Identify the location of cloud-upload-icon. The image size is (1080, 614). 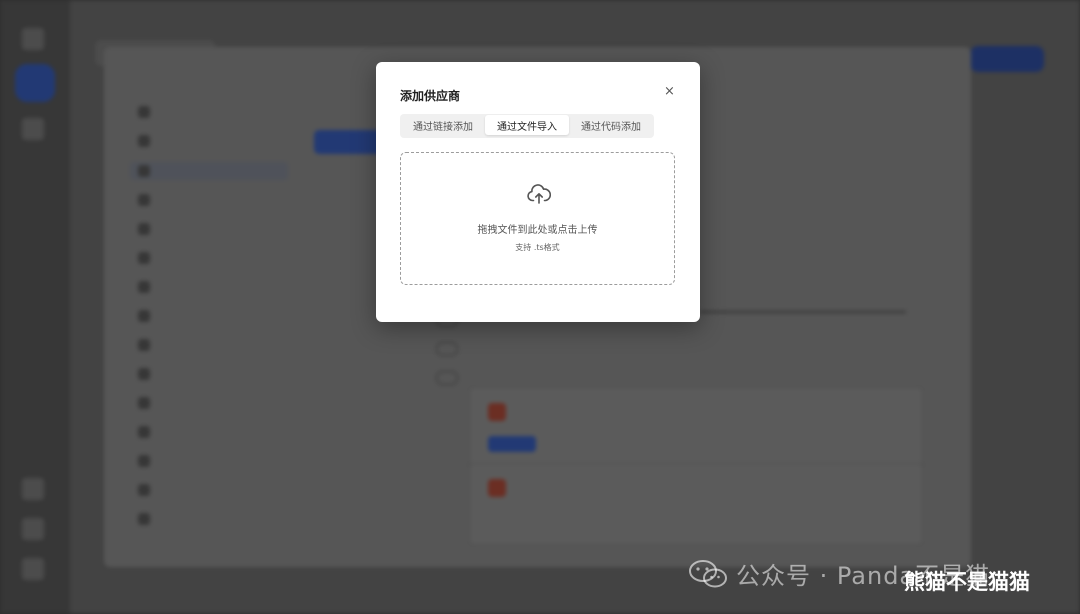
(539, 194).